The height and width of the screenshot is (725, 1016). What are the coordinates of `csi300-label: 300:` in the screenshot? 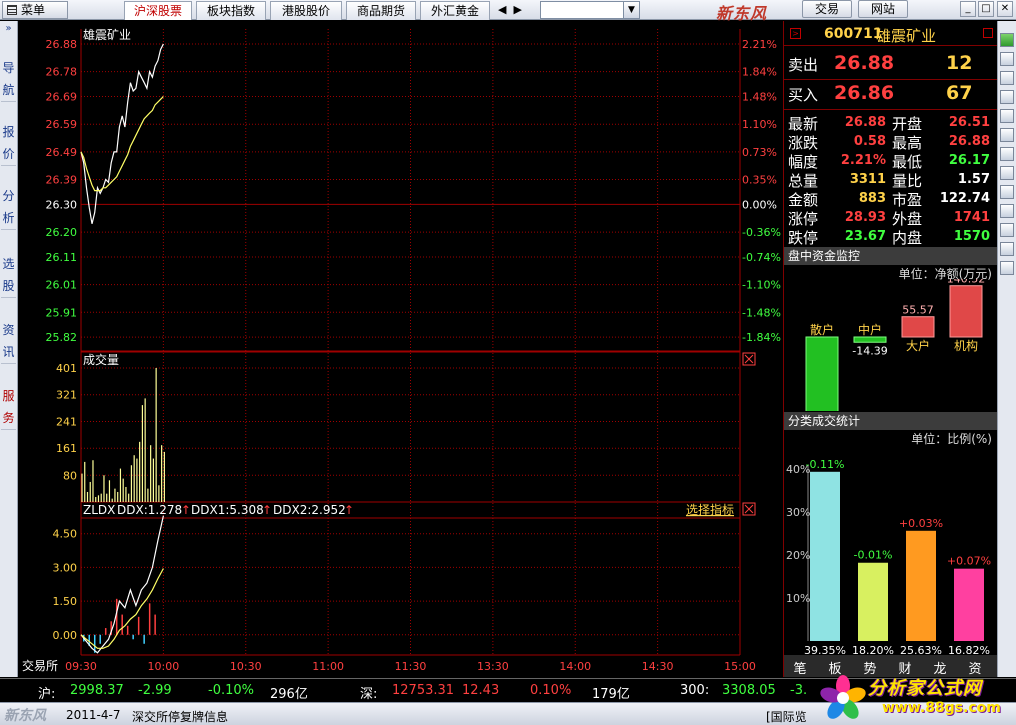 It's located at (695, 690).